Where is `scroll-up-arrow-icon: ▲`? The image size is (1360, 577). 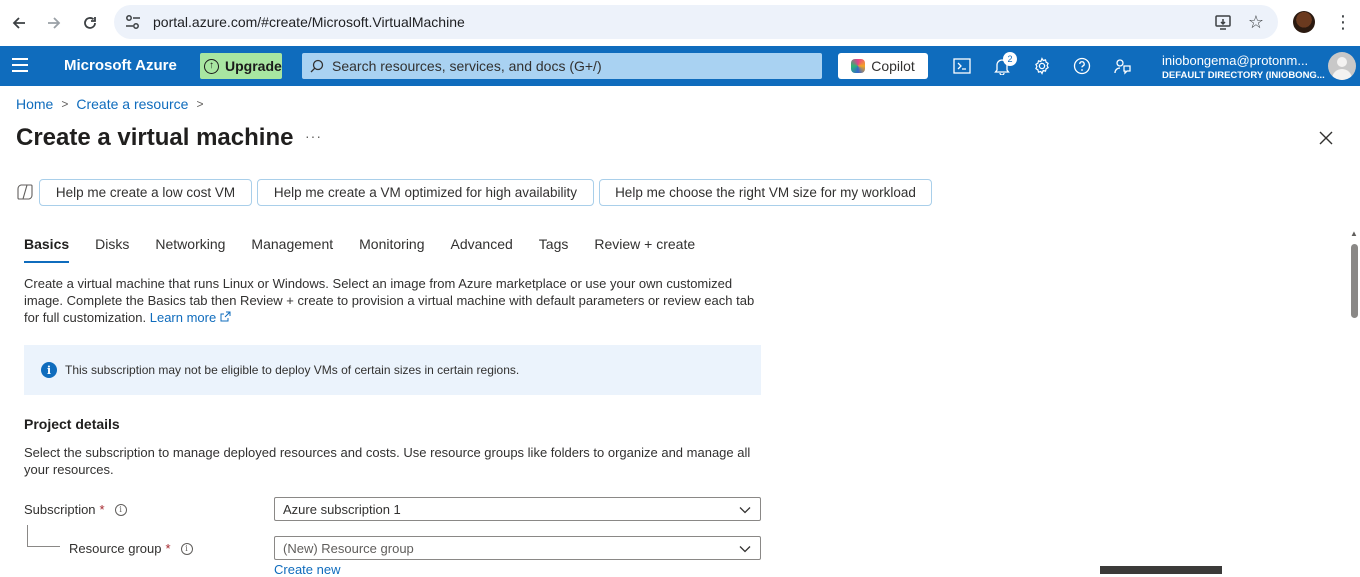
scroll-up-arrow-icon: ▲ is located at coordinates (1354, 233).